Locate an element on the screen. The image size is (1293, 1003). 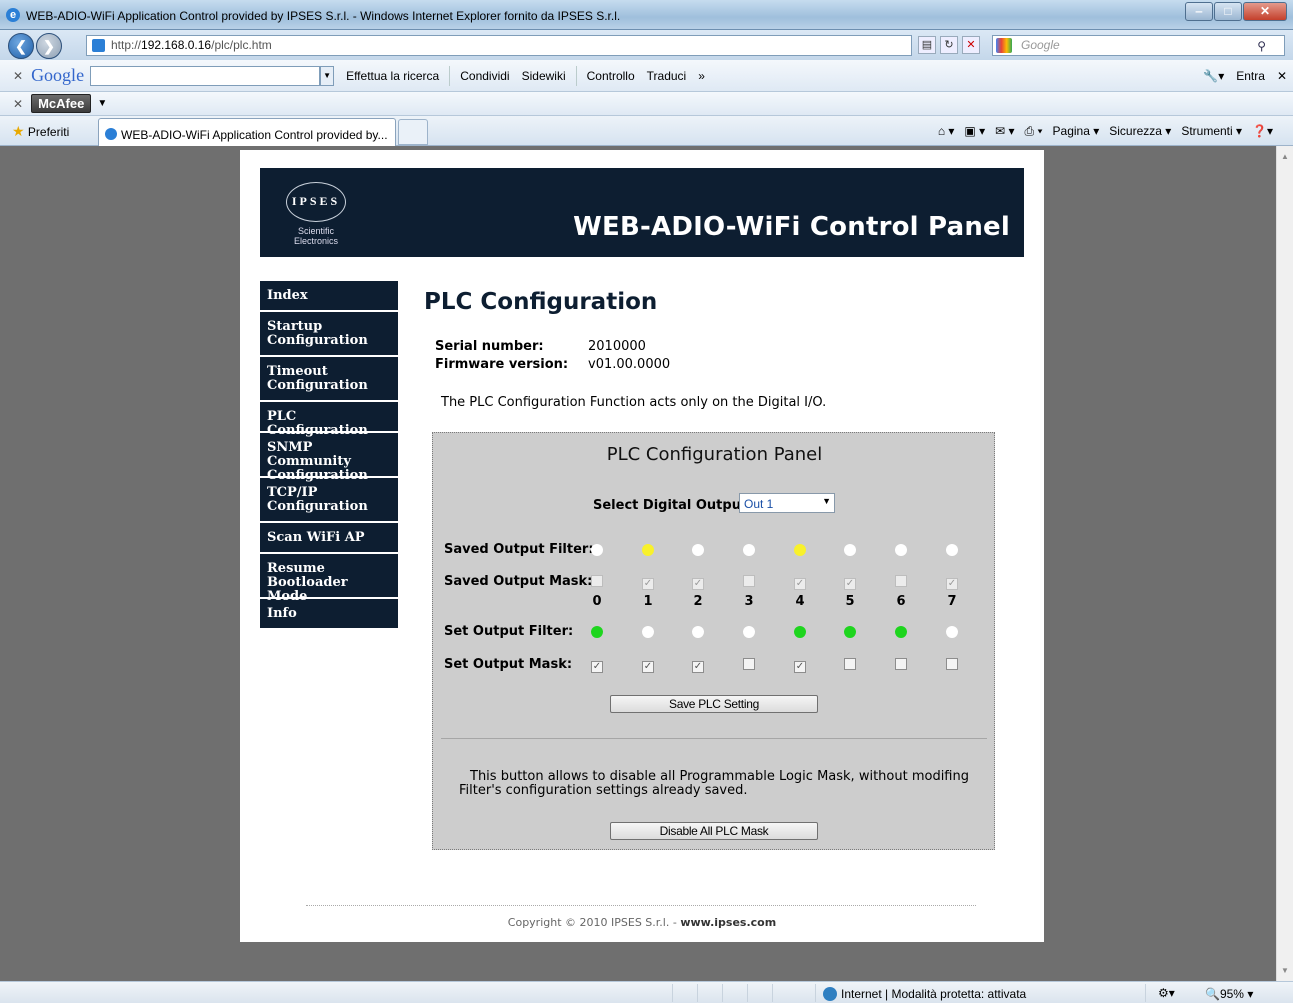
zoom-control: 🔍95% ▾ is located at coordinates (1229, 994).